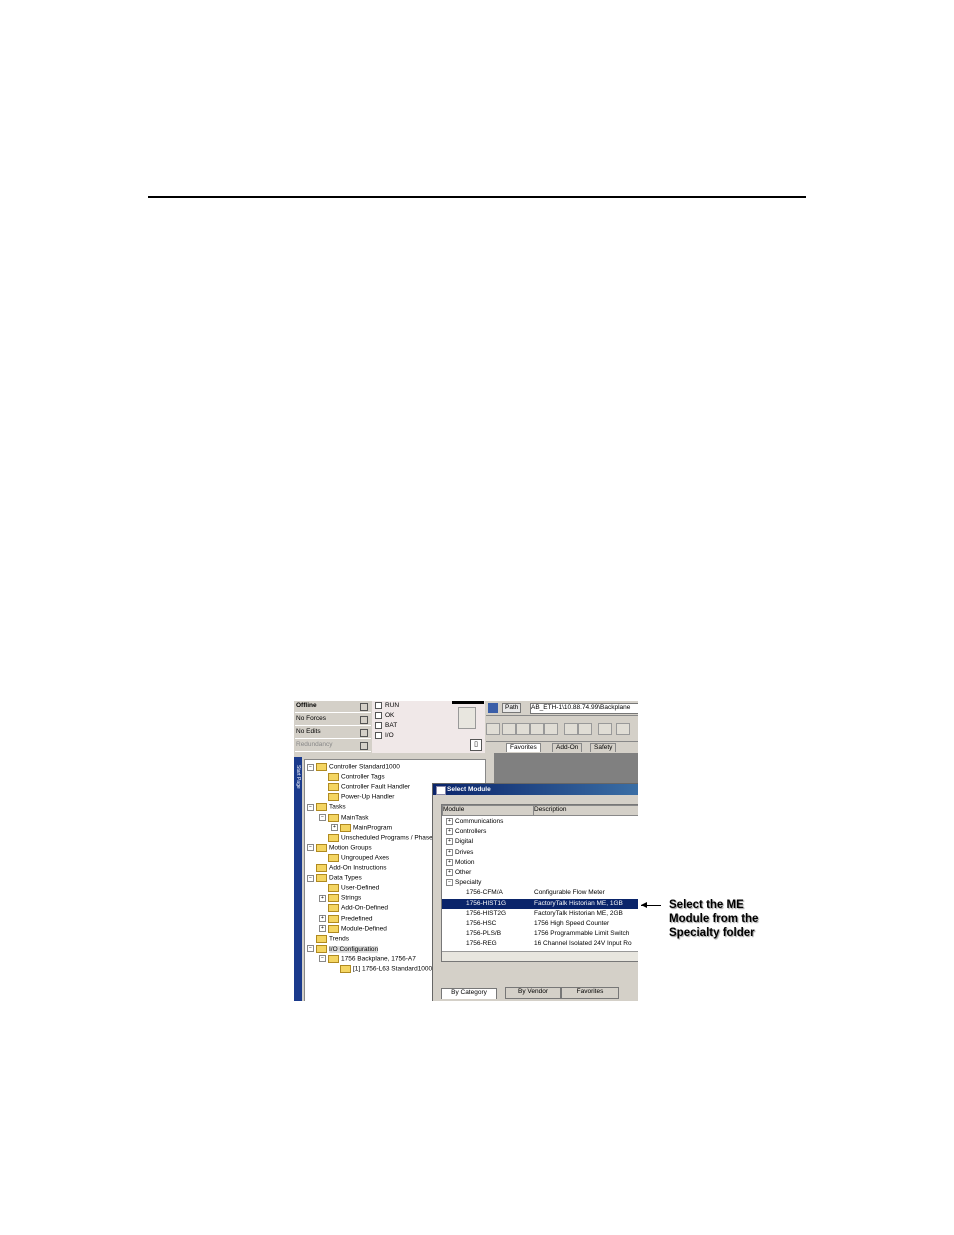  What do you see at coordinates (623, 729) in the screenshot?
I see `otu-icon` at bounding box center [623, 729].